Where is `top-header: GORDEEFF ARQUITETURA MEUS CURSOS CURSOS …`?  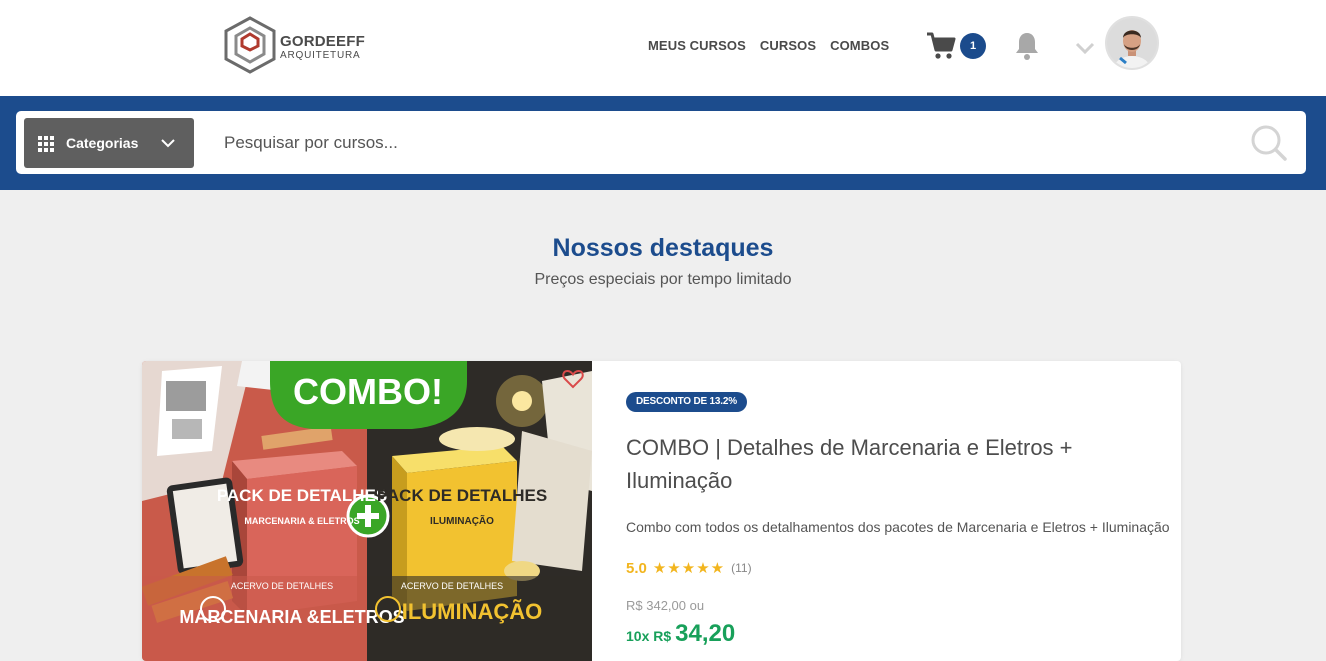 top-header: GORDEEFF ARQUITETURA MEUS CURSOS CURSOS … is located at coordinates (663, 48).